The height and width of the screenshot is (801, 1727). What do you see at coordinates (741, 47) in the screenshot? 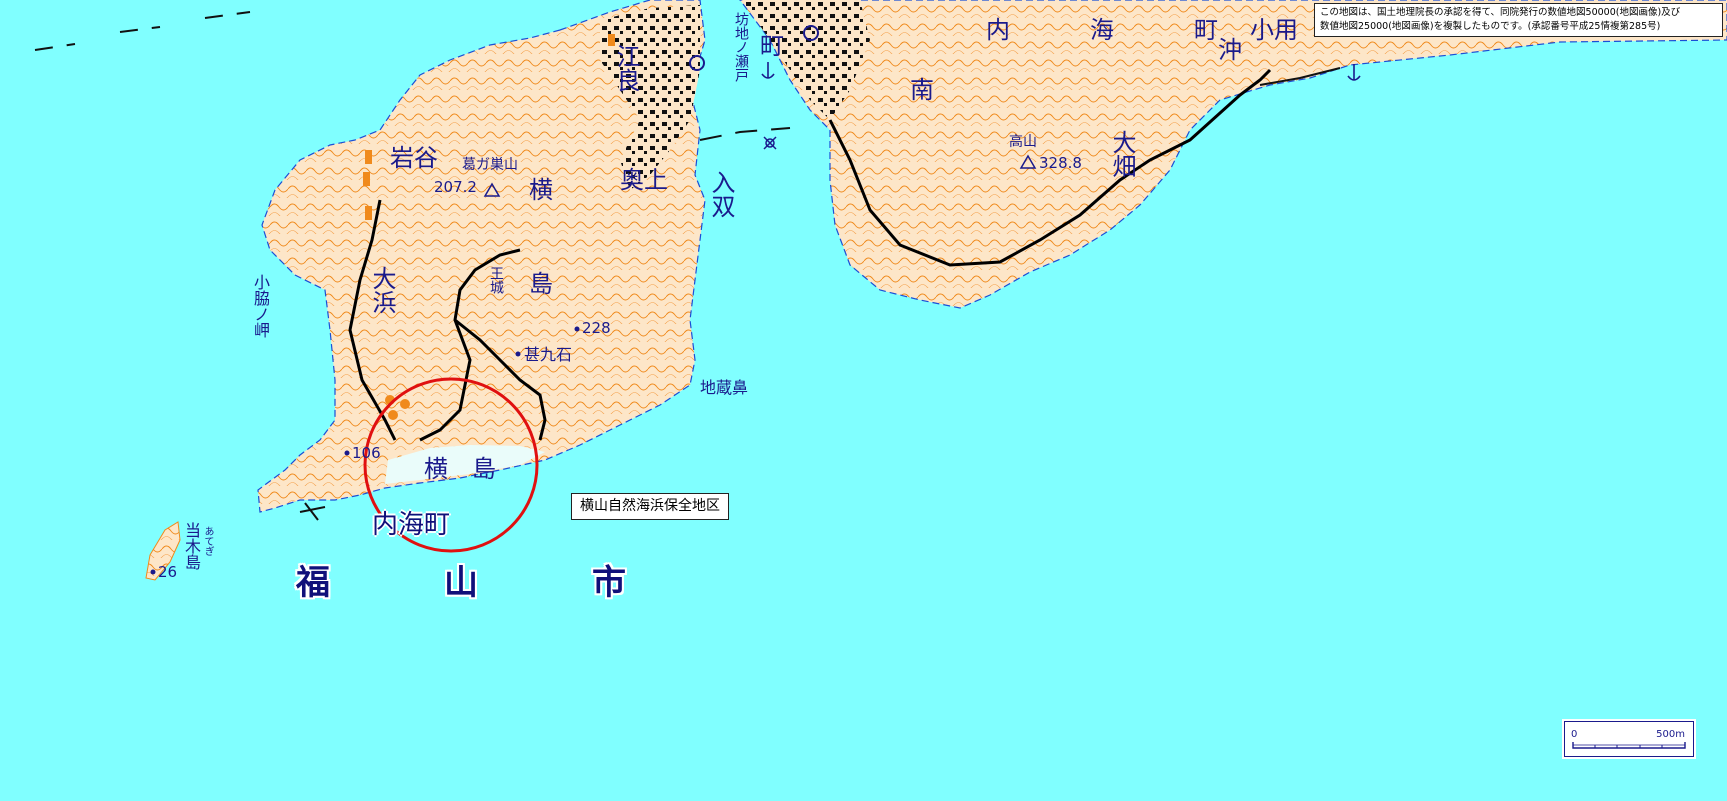
I see `strait-bochinoseto: 坊地ノ瀬戸` at bounding box center [741, 47].